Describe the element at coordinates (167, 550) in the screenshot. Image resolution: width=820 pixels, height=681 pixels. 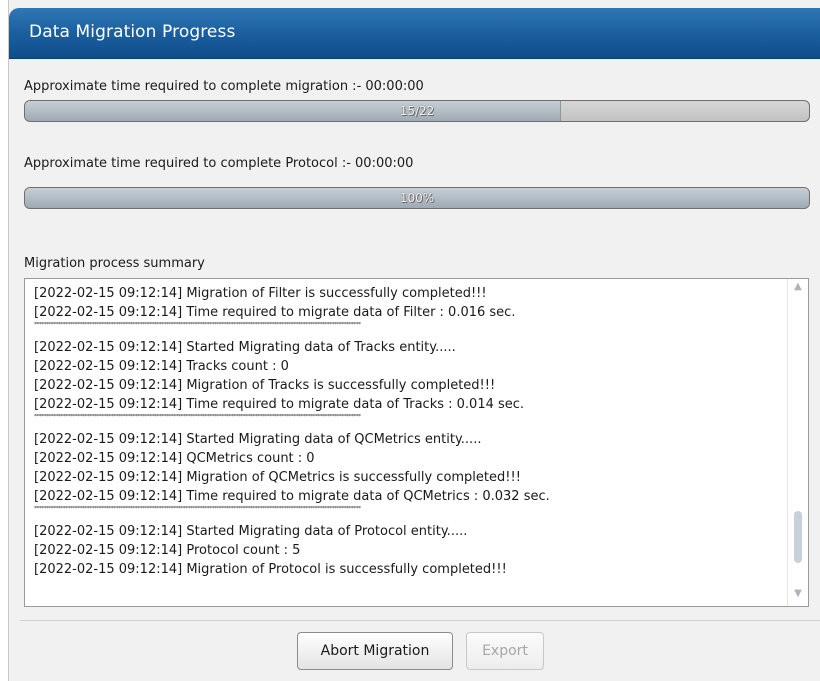
I see `log-line: [2022-02-15 09:12:14] Protocol count : 5` at that location.